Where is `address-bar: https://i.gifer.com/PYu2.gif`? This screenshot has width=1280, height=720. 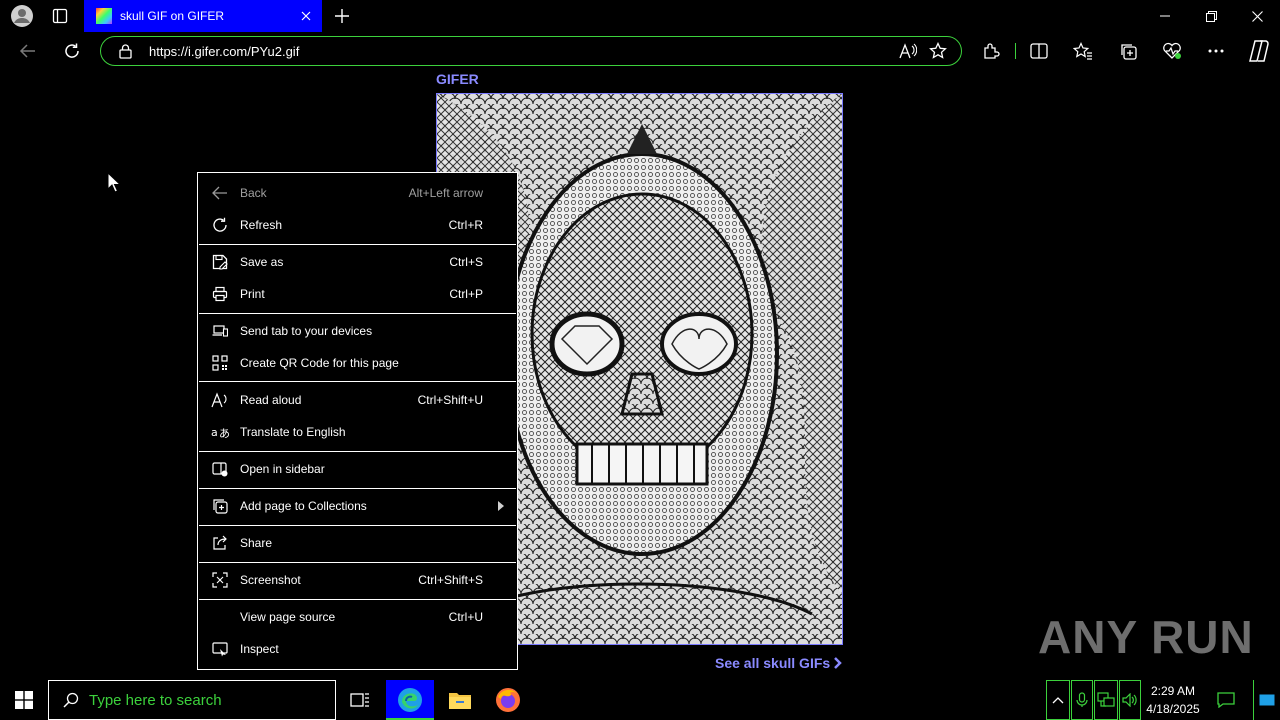
address-bar: https://i.gifer.com/PYu2.gif is located at coordinates (531, 51).